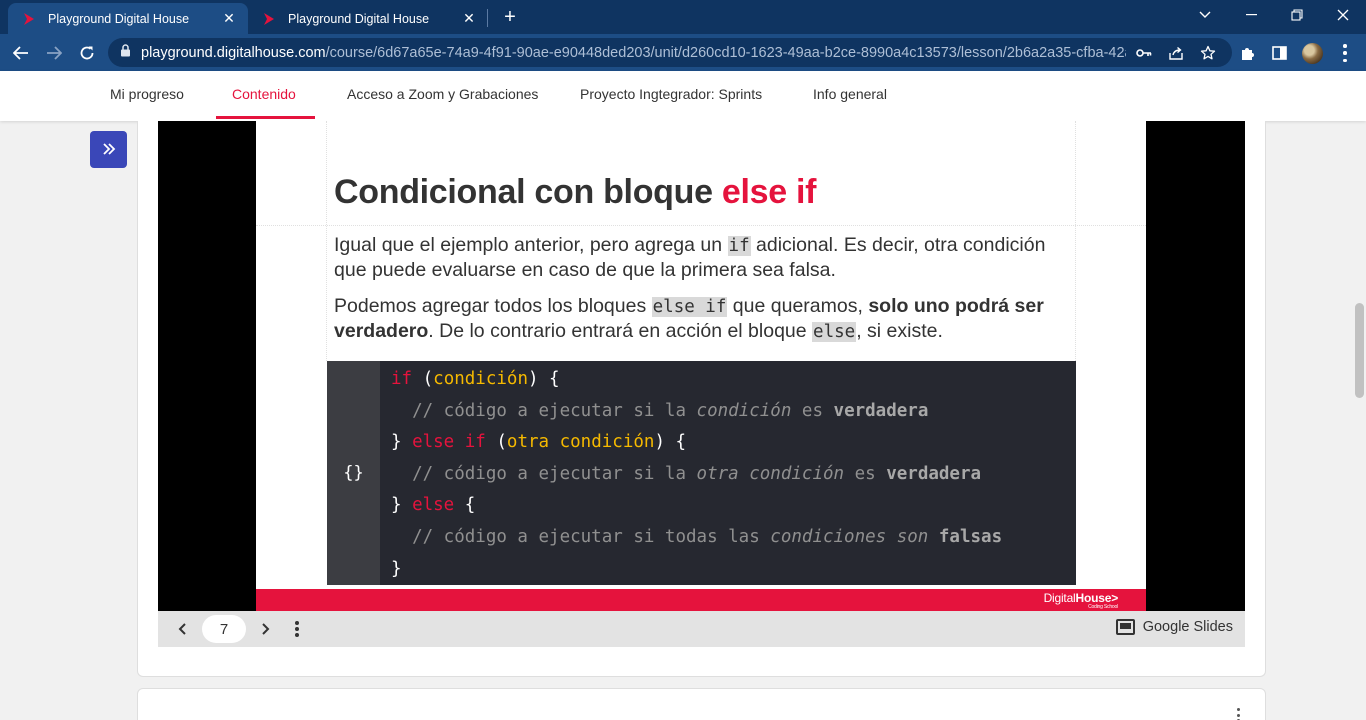  What do you see at coordinates (493, 306) in the screenshot?
I see `text: Podemos agregar todos los bloques` at bounding box center [493, 306].